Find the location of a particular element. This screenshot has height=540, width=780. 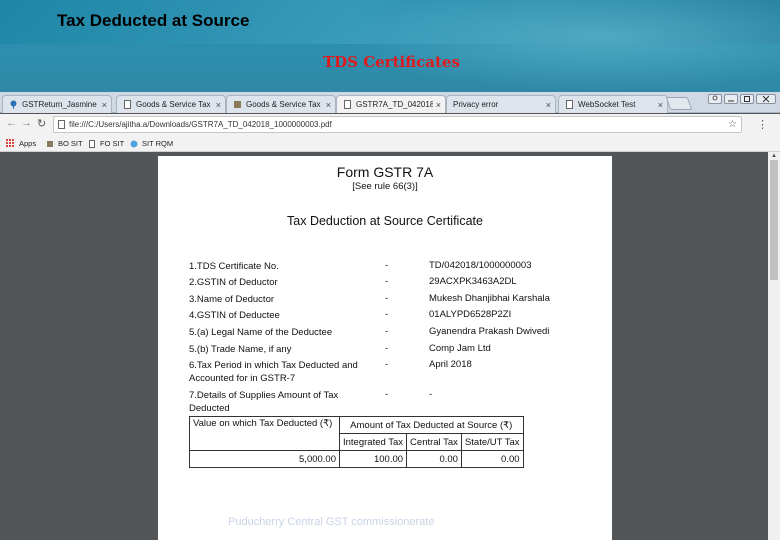

bookmarks-bar: Apps BO SIT FO SIT SIT RQM is located at coordinates (390, 143).